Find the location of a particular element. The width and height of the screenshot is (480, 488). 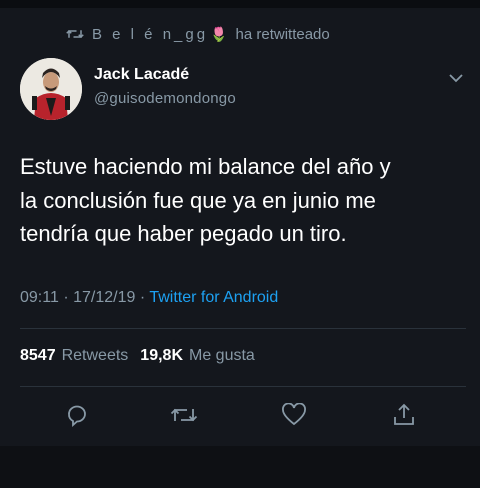

share-button is located at coordinates (404, 415).